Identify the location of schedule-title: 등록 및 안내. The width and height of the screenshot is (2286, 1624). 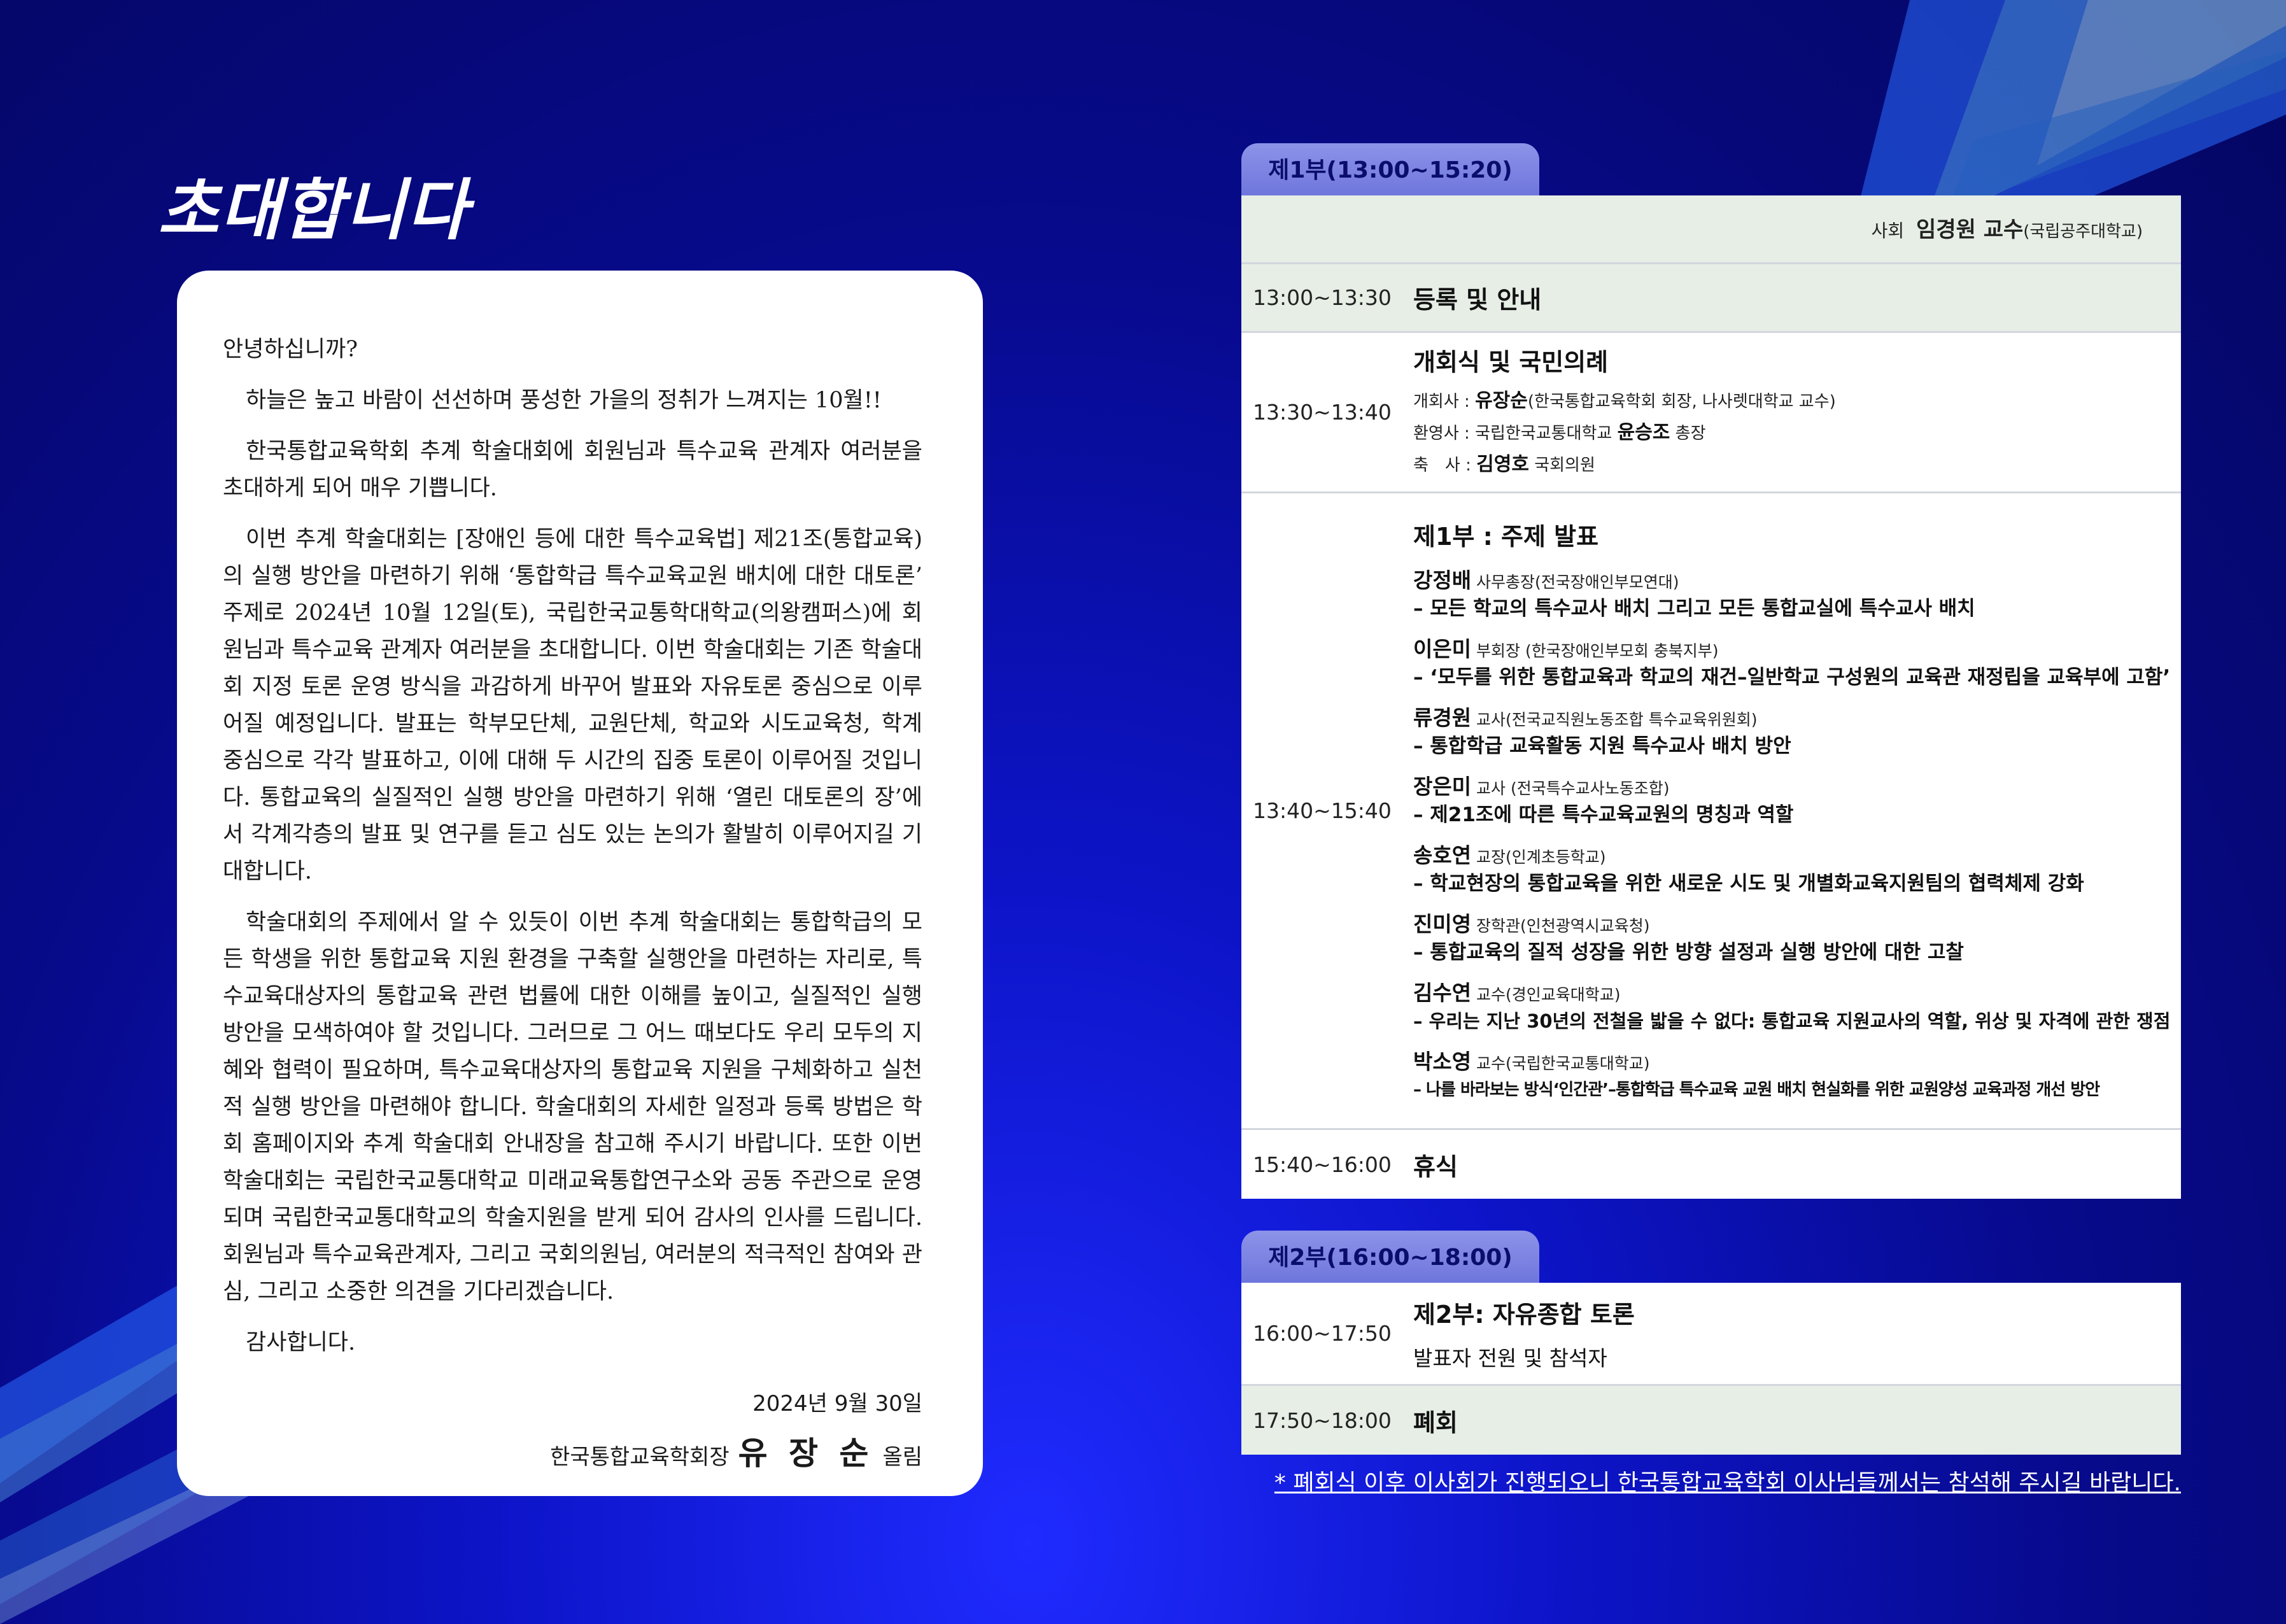
(1477, 300).